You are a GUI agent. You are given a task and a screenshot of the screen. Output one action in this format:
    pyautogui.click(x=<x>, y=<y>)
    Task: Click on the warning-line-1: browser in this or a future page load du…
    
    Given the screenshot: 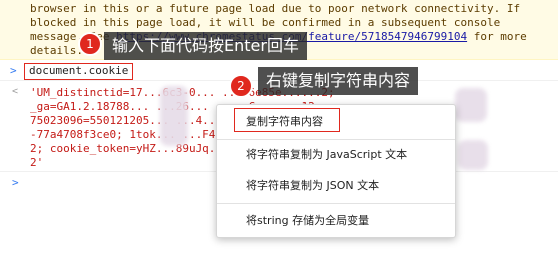 What is the action you would take?
    pyautogui.click(x=275, y=8)
    